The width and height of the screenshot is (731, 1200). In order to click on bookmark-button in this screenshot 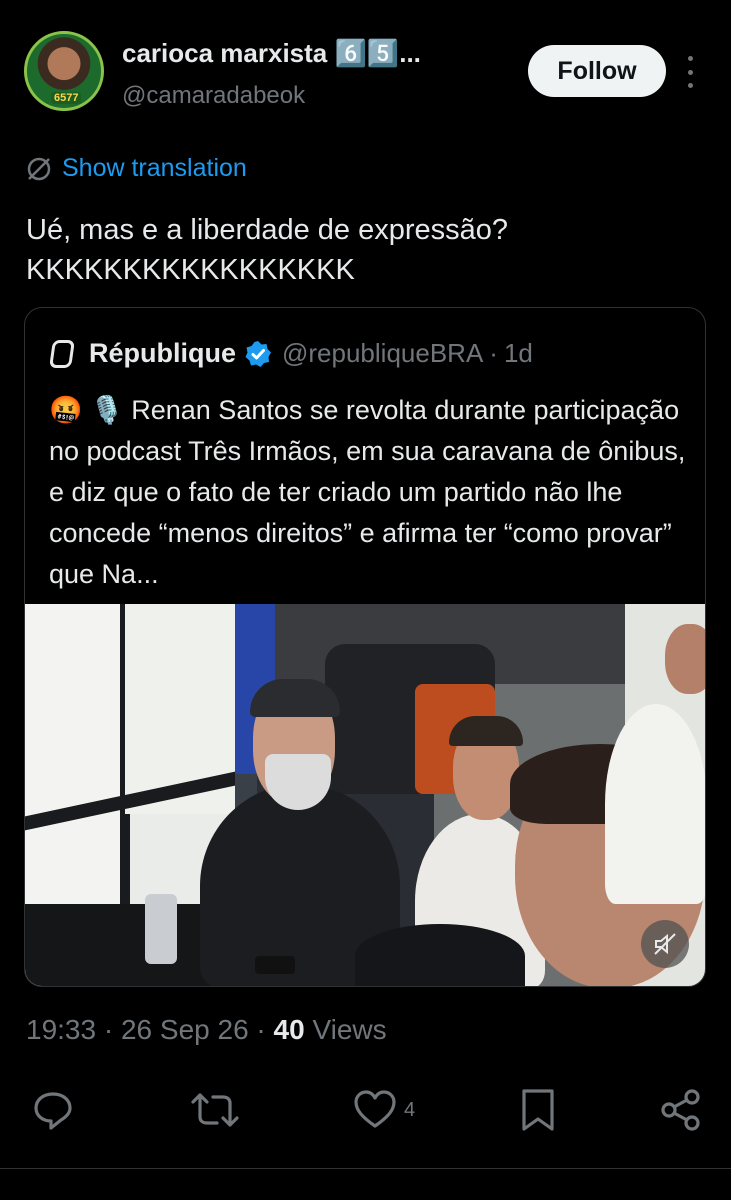, I will do `click(538, 1110)`.